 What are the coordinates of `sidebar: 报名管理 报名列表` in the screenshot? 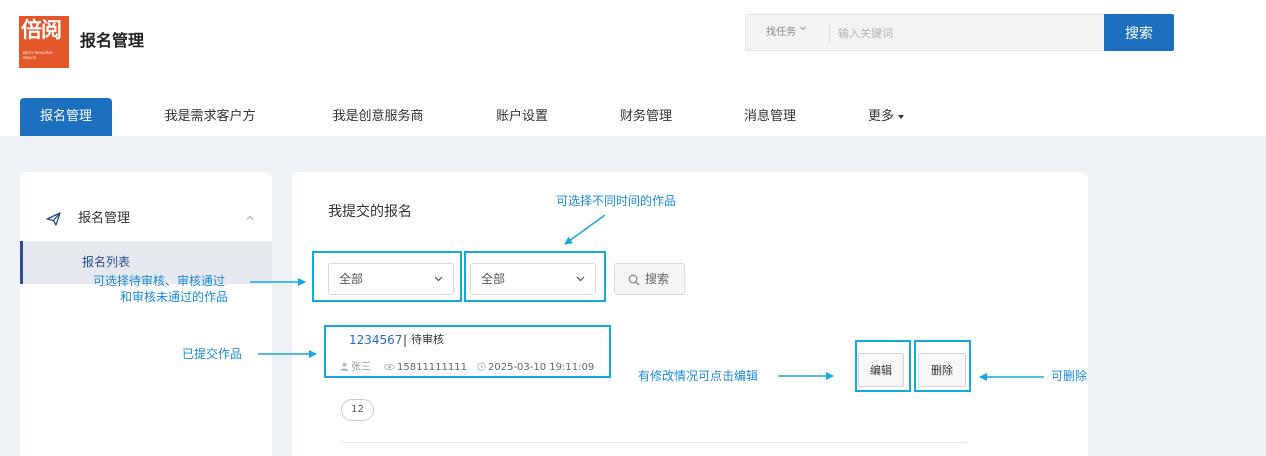 It's located at (146, 314).